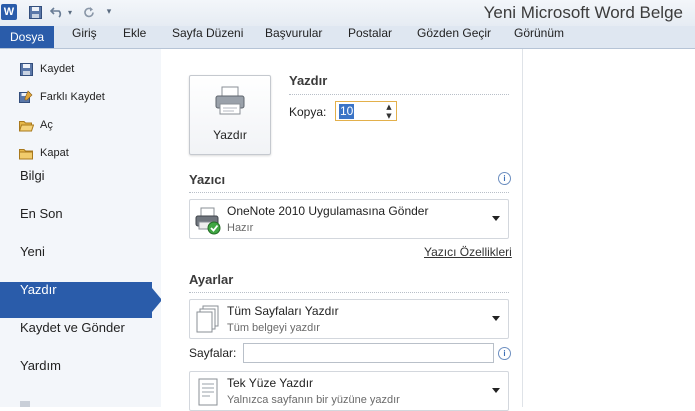  Describe the element at coordinates (26, 125) in the screenshot. I see `open-folder-icon` at that location.